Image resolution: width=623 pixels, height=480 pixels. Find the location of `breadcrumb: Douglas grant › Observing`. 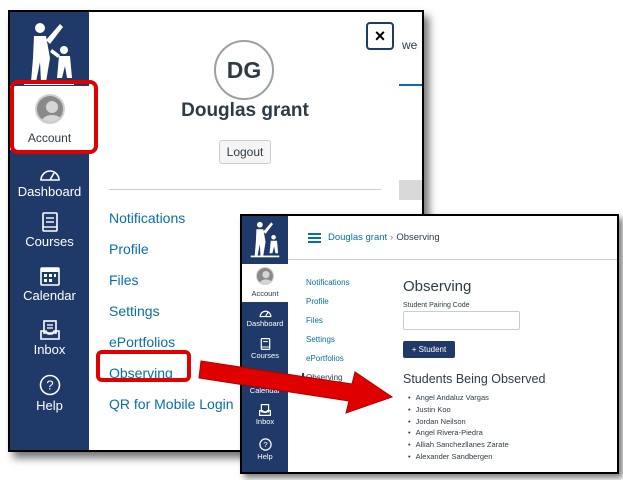

breadcrumb: Douglas grant › Observing is located at coordinates (384, 237).